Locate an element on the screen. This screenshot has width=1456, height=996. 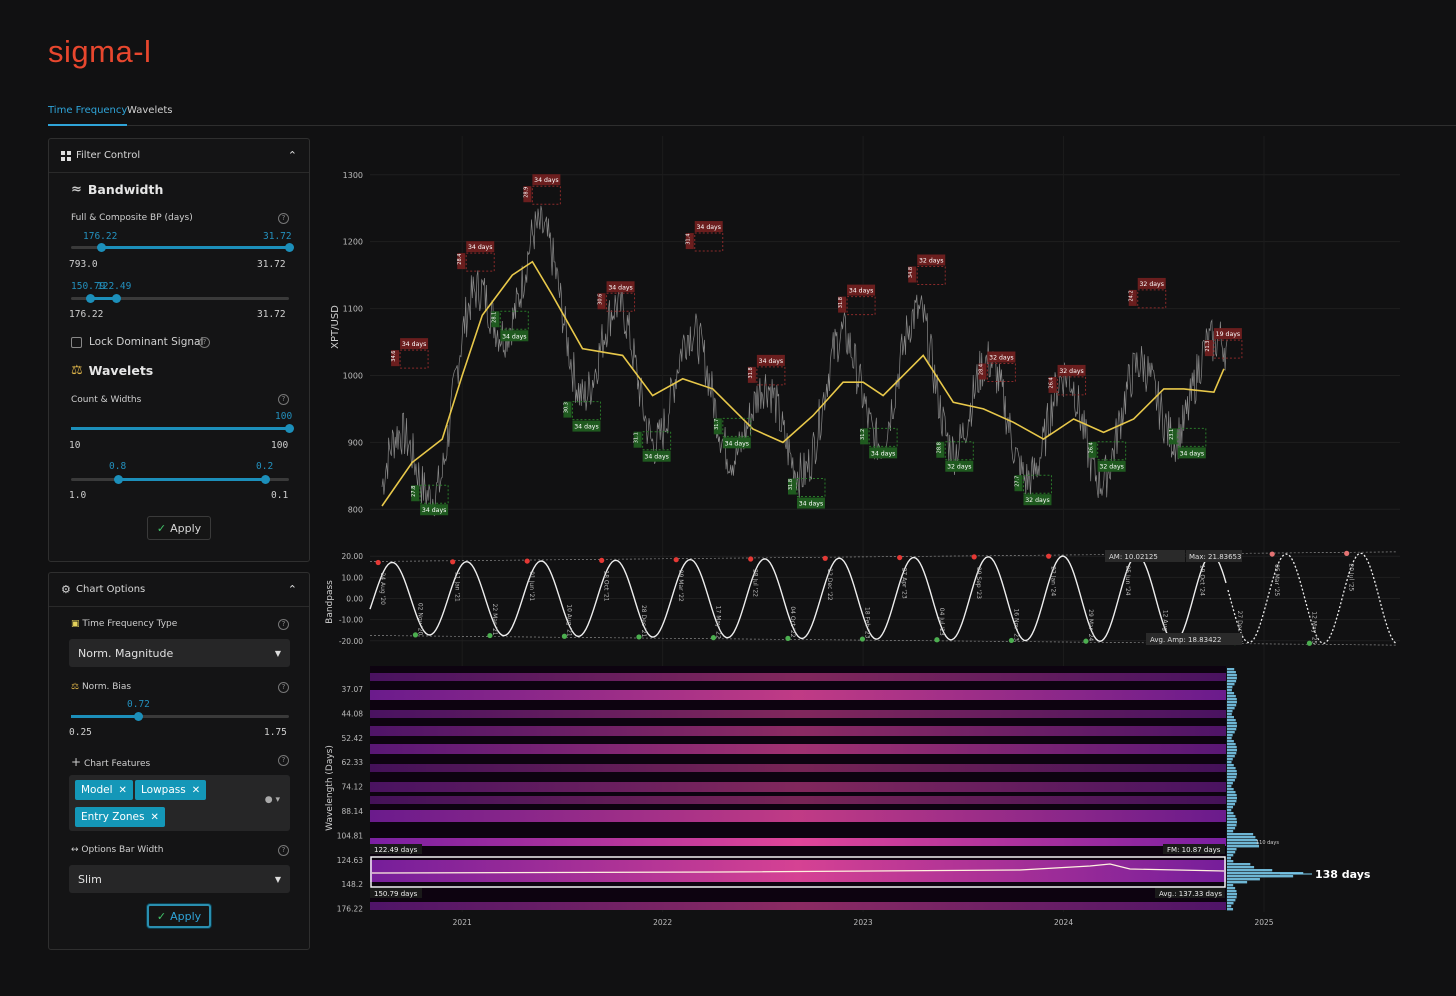
filter-control-header: Filter Control ⌃ is located at coordinates (179, 156).